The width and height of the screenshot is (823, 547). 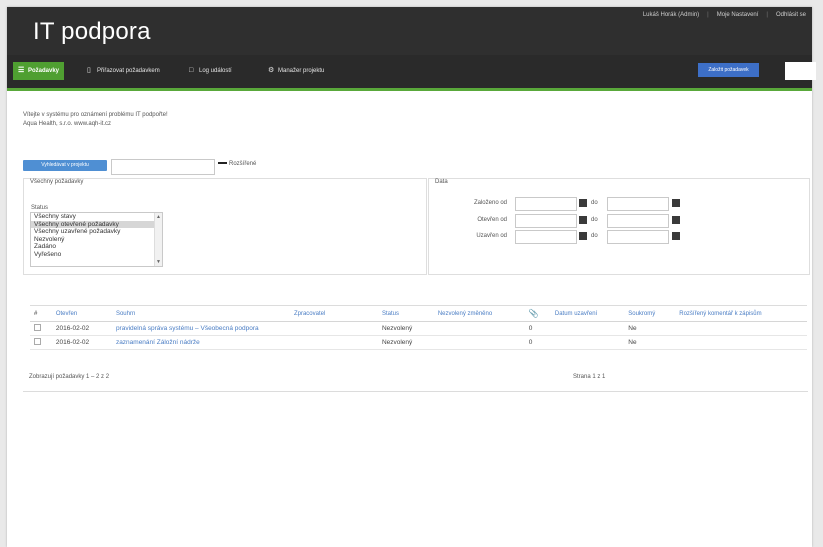 I want to click on nav-tab-pozadavky: ☰ Požadavky, so click(x=39, y=71).